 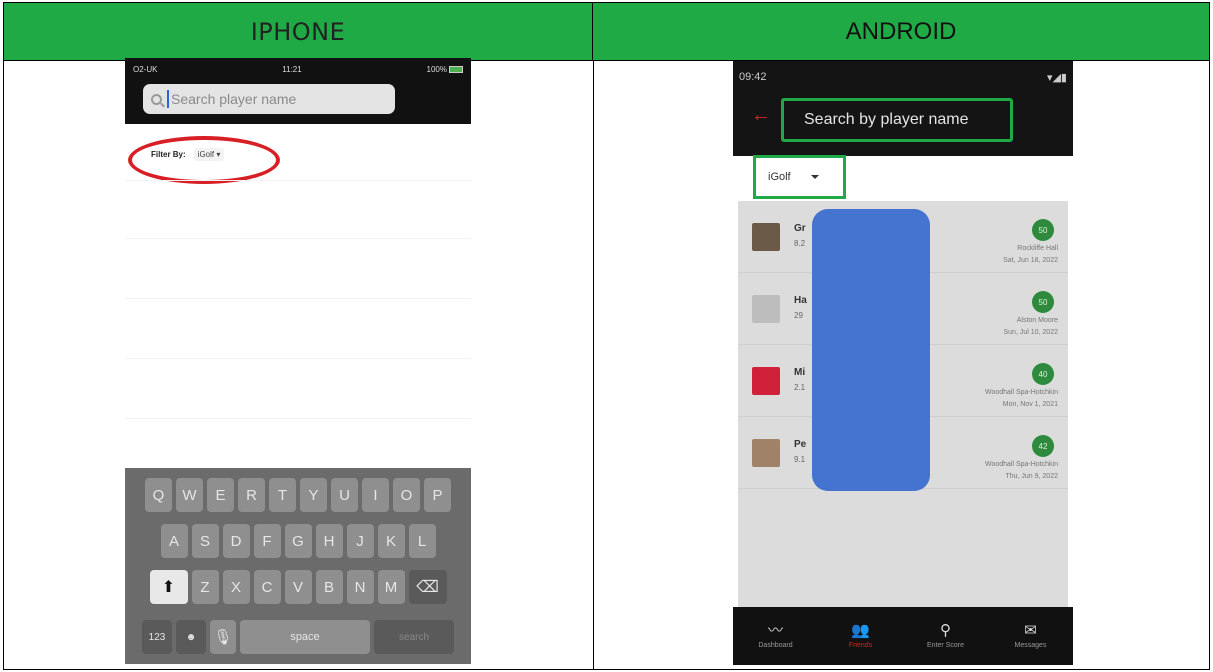 What do you see at coordinates (800, 372) in the screenshot?
I see `player-name: Mi` at bounding box center [800, 372].